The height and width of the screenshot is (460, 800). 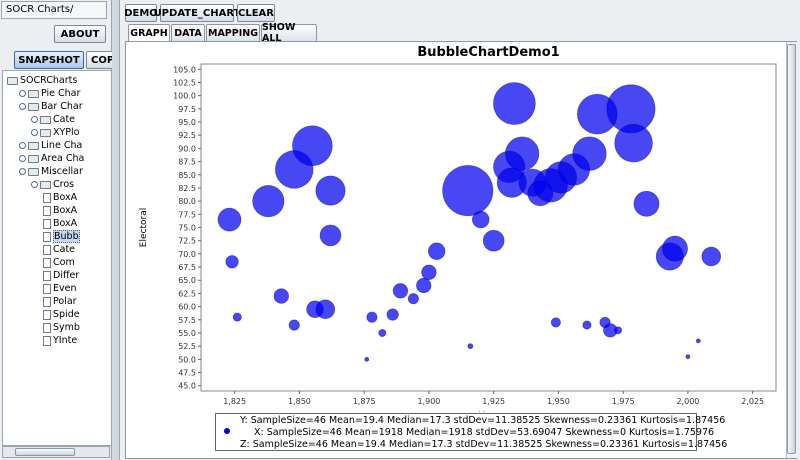 What do you see at coordinates (66, 275) in the screenshot?
I see `tree-node-label: Differ` at bounding box center [66, 275].